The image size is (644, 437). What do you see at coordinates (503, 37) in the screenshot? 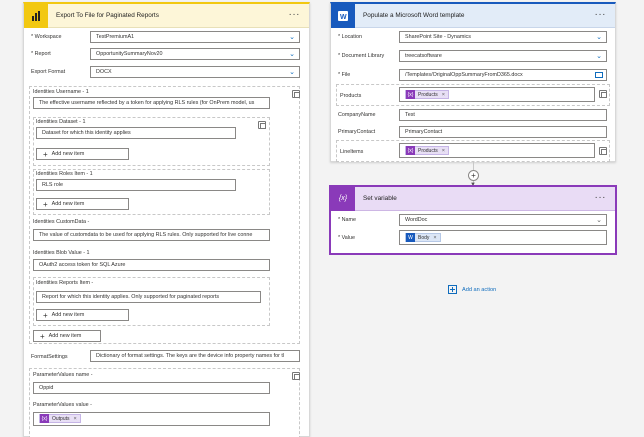
I see `location-select: SharePoint Site - Dynamics ⌄` at bounding box center [503, 37].